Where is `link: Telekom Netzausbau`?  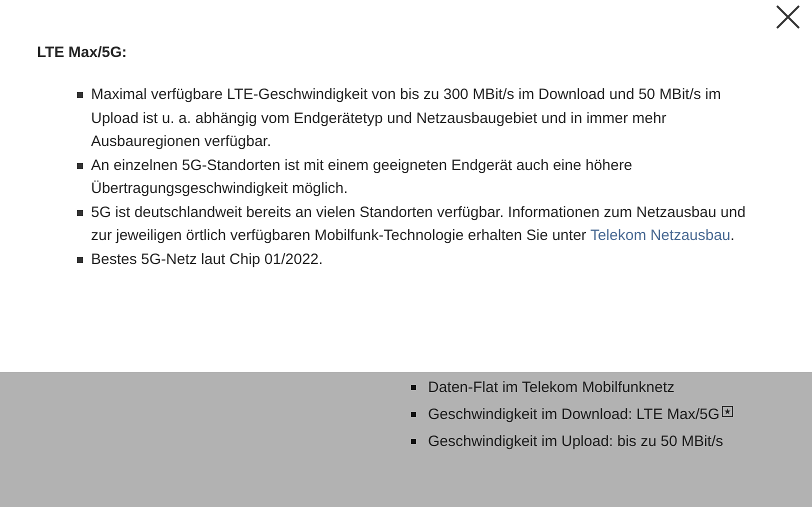 link: Telekom Netzausbau is located at coordinates (660, 235).